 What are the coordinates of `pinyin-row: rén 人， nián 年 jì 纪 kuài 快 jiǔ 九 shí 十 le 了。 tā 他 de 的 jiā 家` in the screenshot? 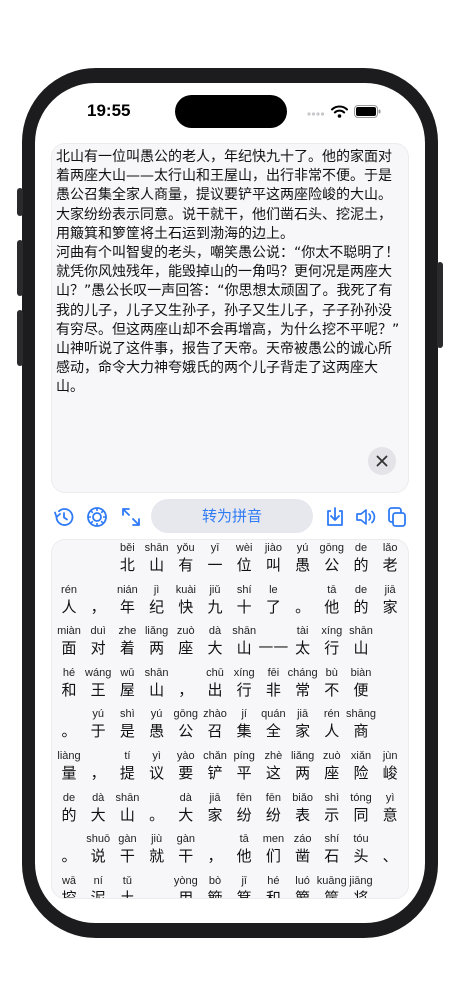 It's located at (229, 604).